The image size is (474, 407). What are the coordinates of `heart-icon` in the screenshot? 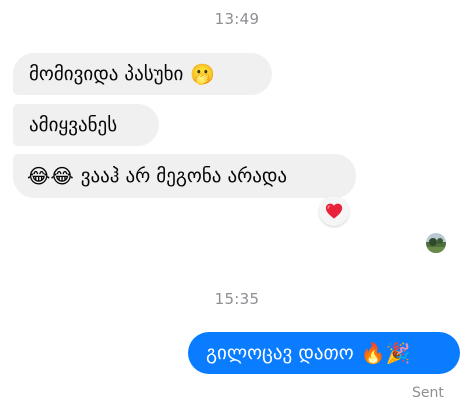 It's located at (334, 211).